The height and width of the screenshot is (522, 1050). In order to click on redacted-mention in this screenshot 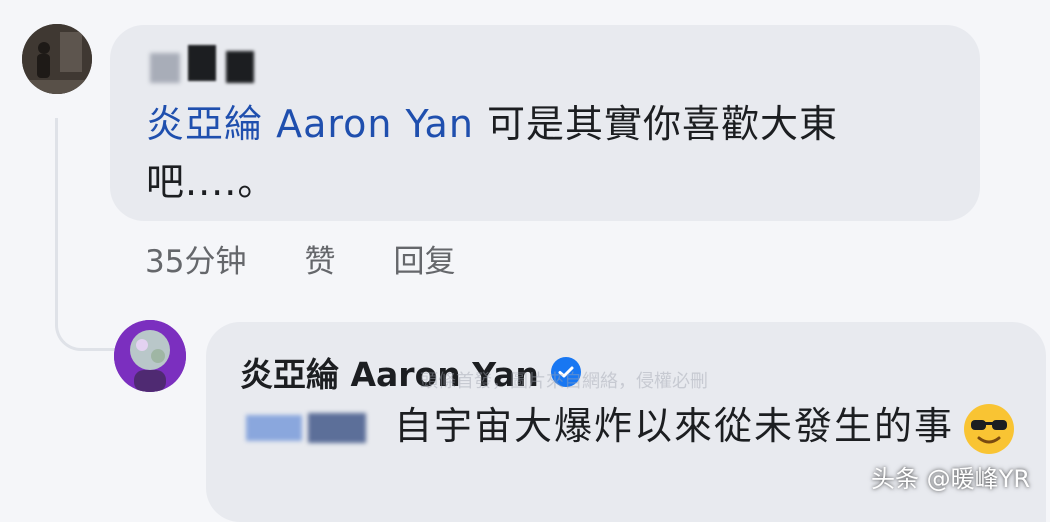, I will do `click(309, 429)`.